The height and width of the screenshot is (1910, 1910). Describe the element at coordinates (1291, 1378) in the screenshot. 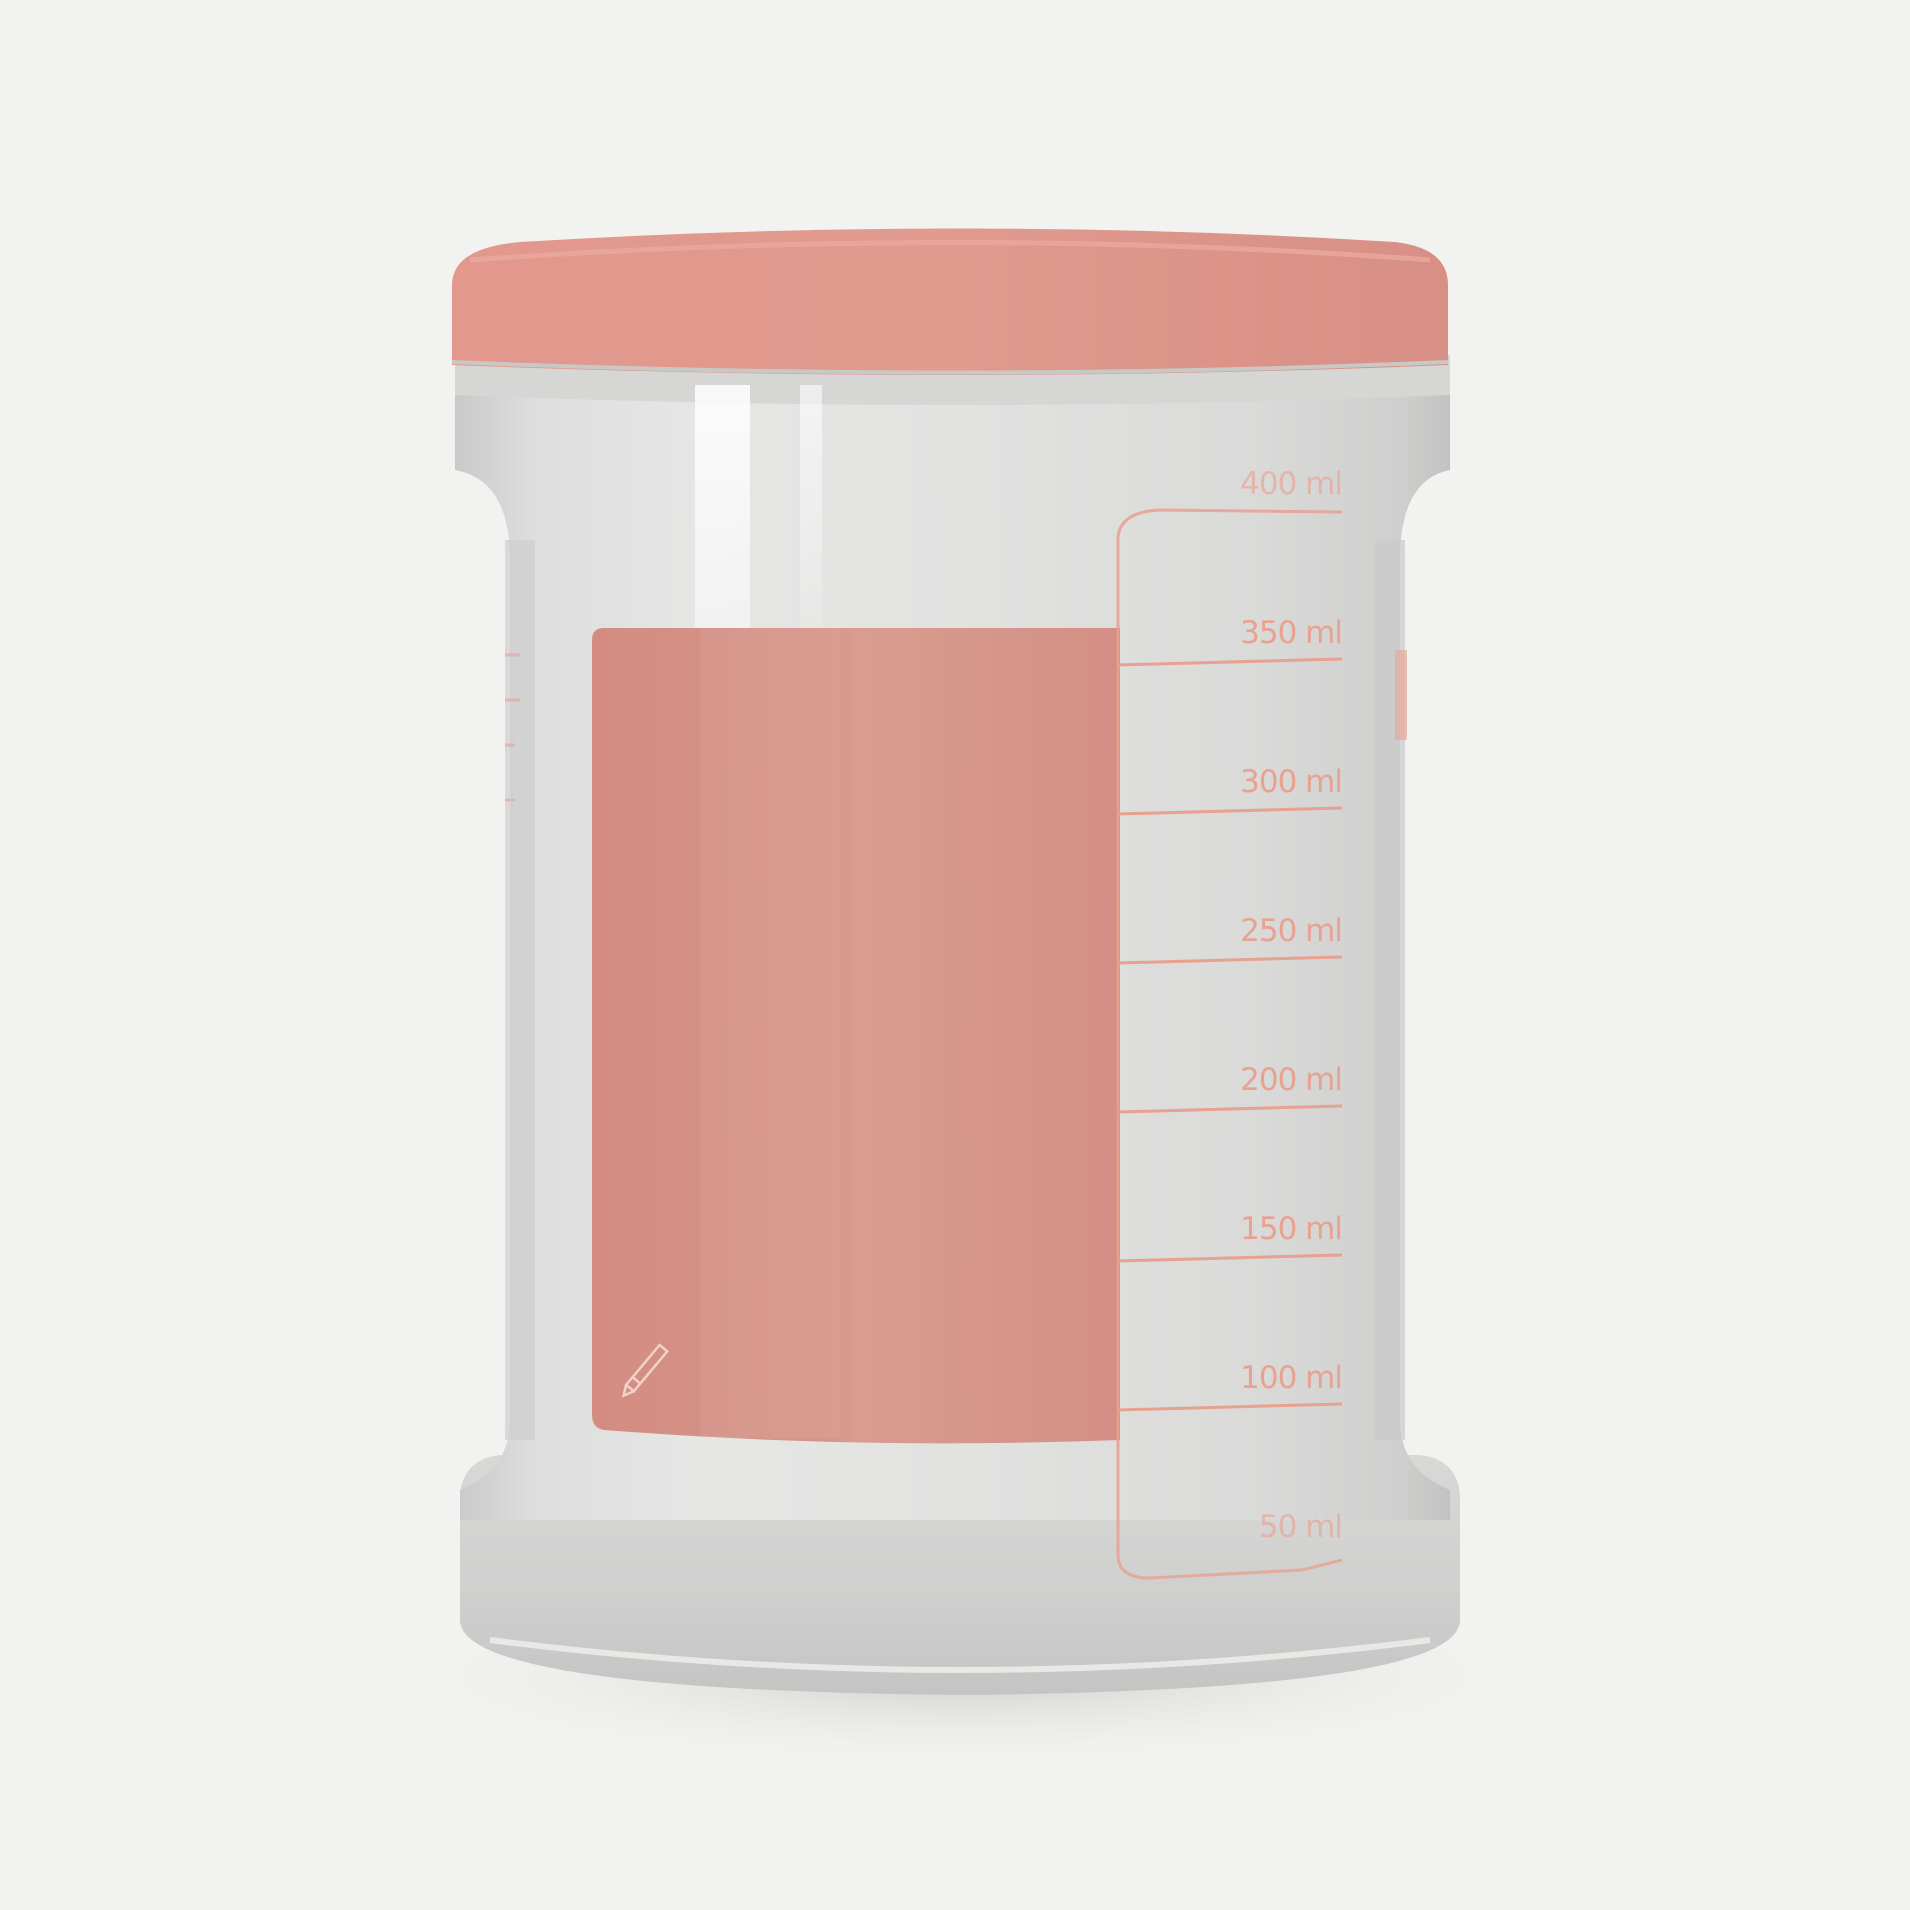

I see `graduation-label: 100 ml` at that location.